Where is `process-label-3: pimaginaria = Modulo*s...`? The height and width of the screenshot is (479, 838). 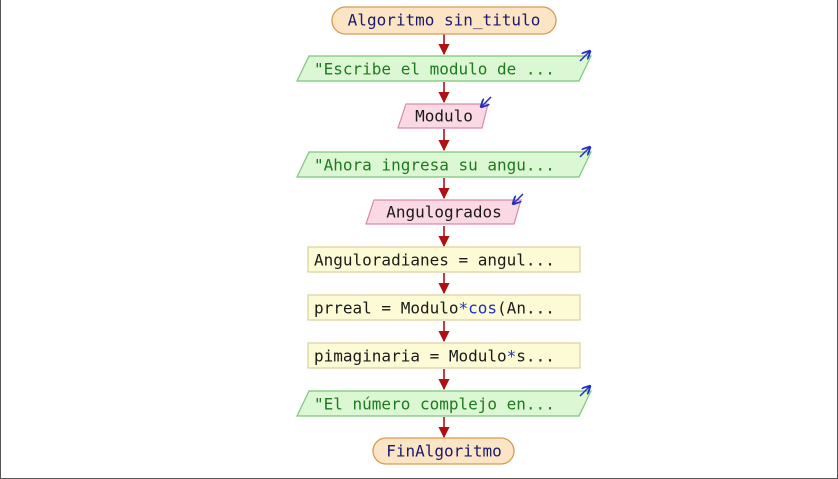 process-label-3: pimaginaria = Modulo*s... is located at coordinates (434, 356).